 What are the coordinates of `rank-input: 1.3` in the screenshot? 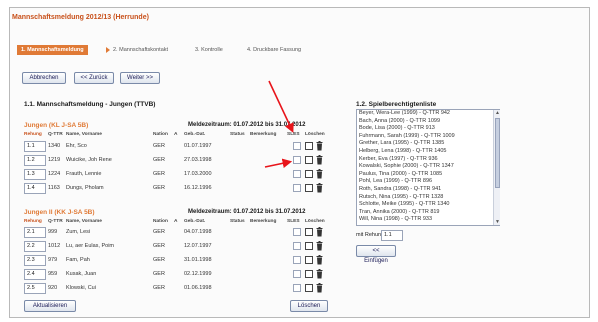 It's located at (35, 174).